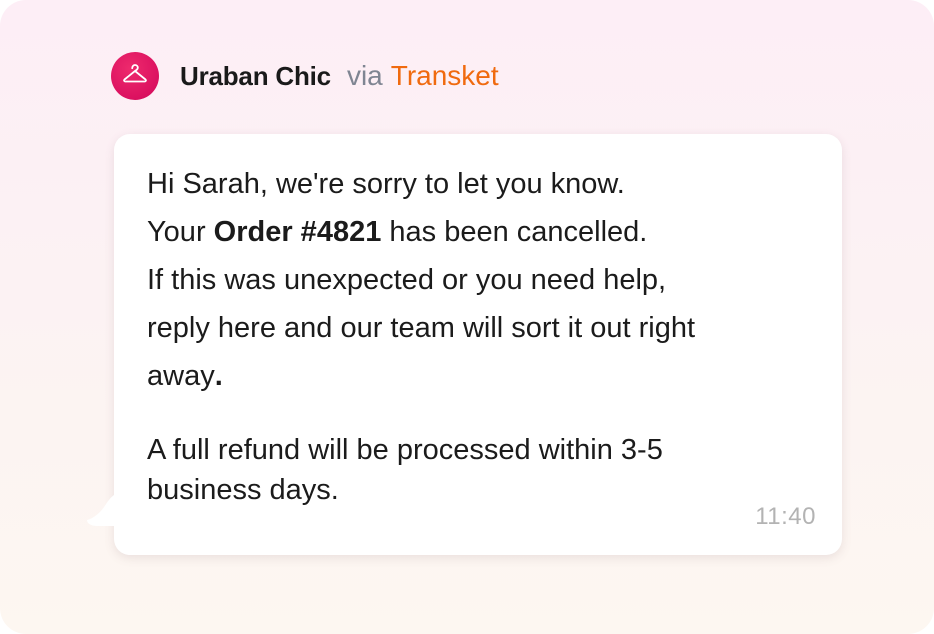 This screenshot has height=634, width=934. What do you see at coordinates (444, 75) in the screenshot?
I see `via-brand: Transket` at bounding box center [444, 75].